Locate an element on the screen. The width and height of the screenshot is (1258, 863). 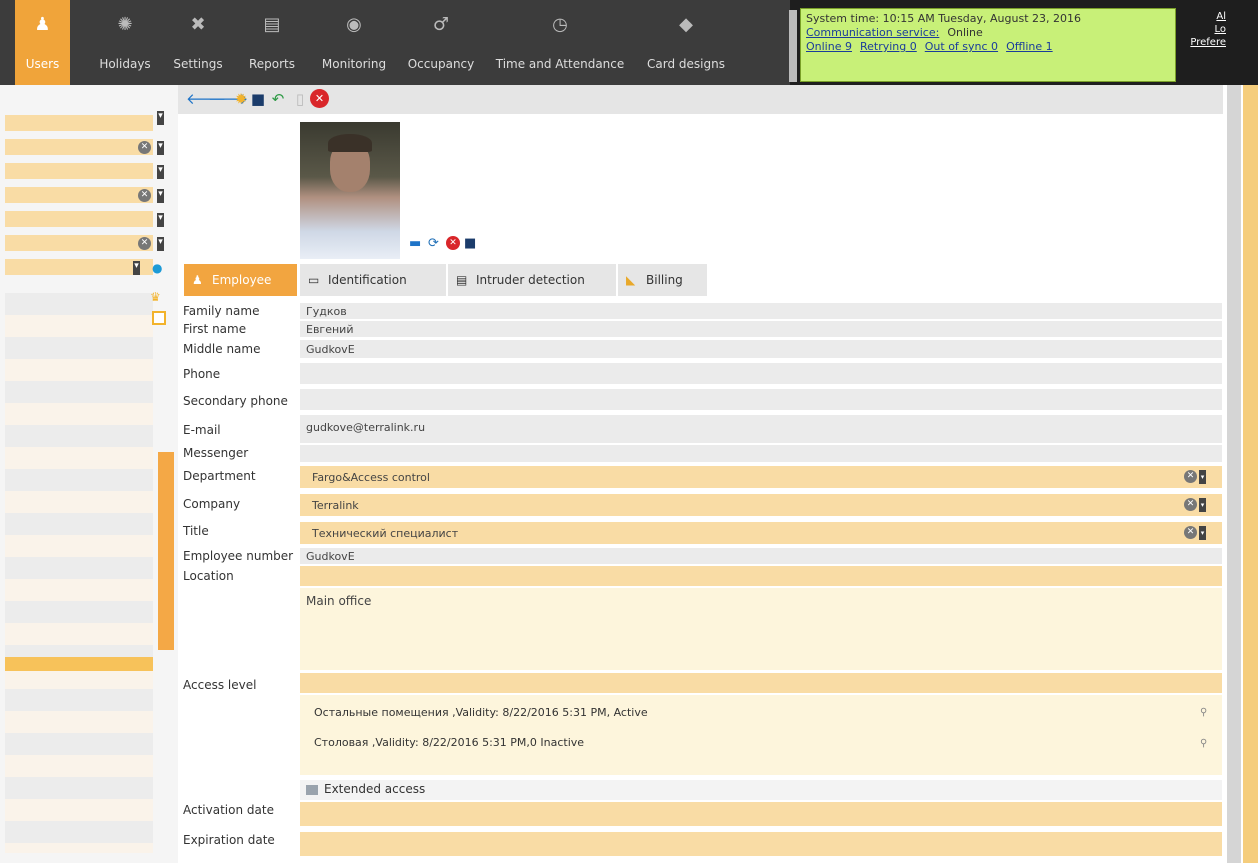
location-header is located at coordinates (761, 576).